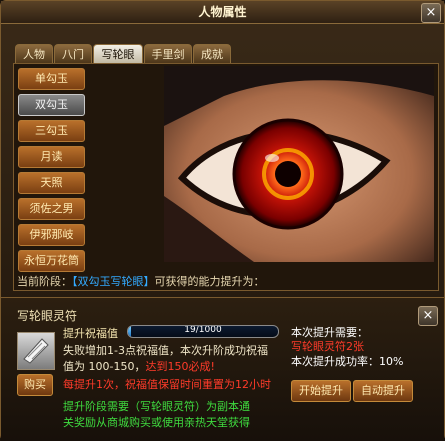 The width and height of the screenshot is (445, 441). What do you see at coordinates (104, 366) in the screenshot?
I see `upgrade-desc-line2-text: 值为 100-150，` at bounding box center [104, 366].